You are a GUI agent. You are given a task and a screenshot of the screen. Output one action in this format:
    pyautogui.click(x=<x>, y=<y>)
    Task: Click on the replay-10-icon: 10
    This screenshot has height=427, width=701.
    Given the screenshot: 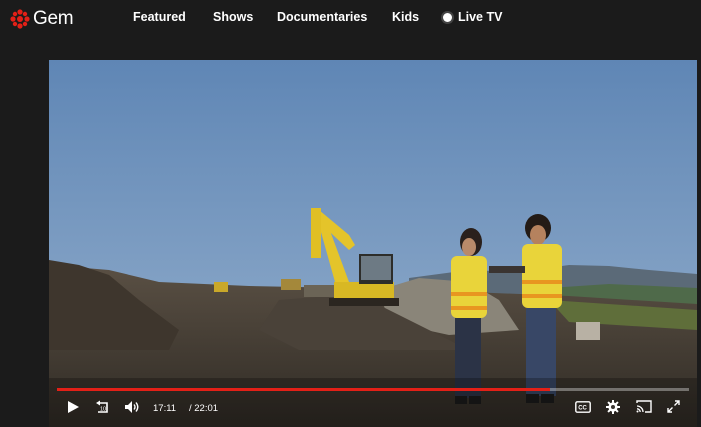 What is the action you would take?
    pyautogui.click(x=102, y=406)
    